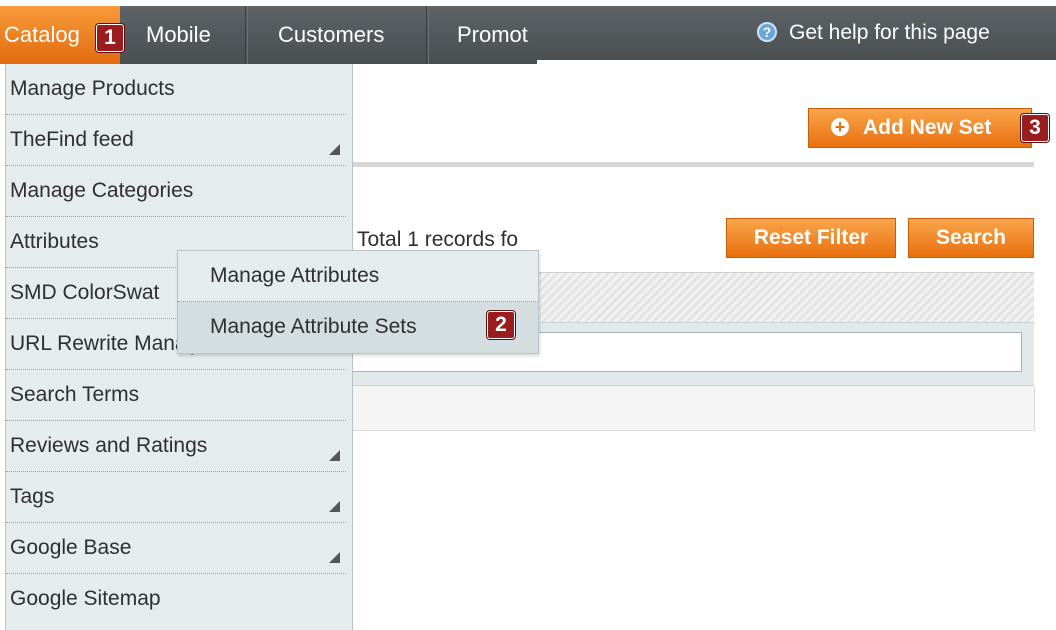 This screenshot has width=1056, height=630. I want to click on top-nav-bar: Catalog 1 Mobile Customers Promot, so click(268, 35).